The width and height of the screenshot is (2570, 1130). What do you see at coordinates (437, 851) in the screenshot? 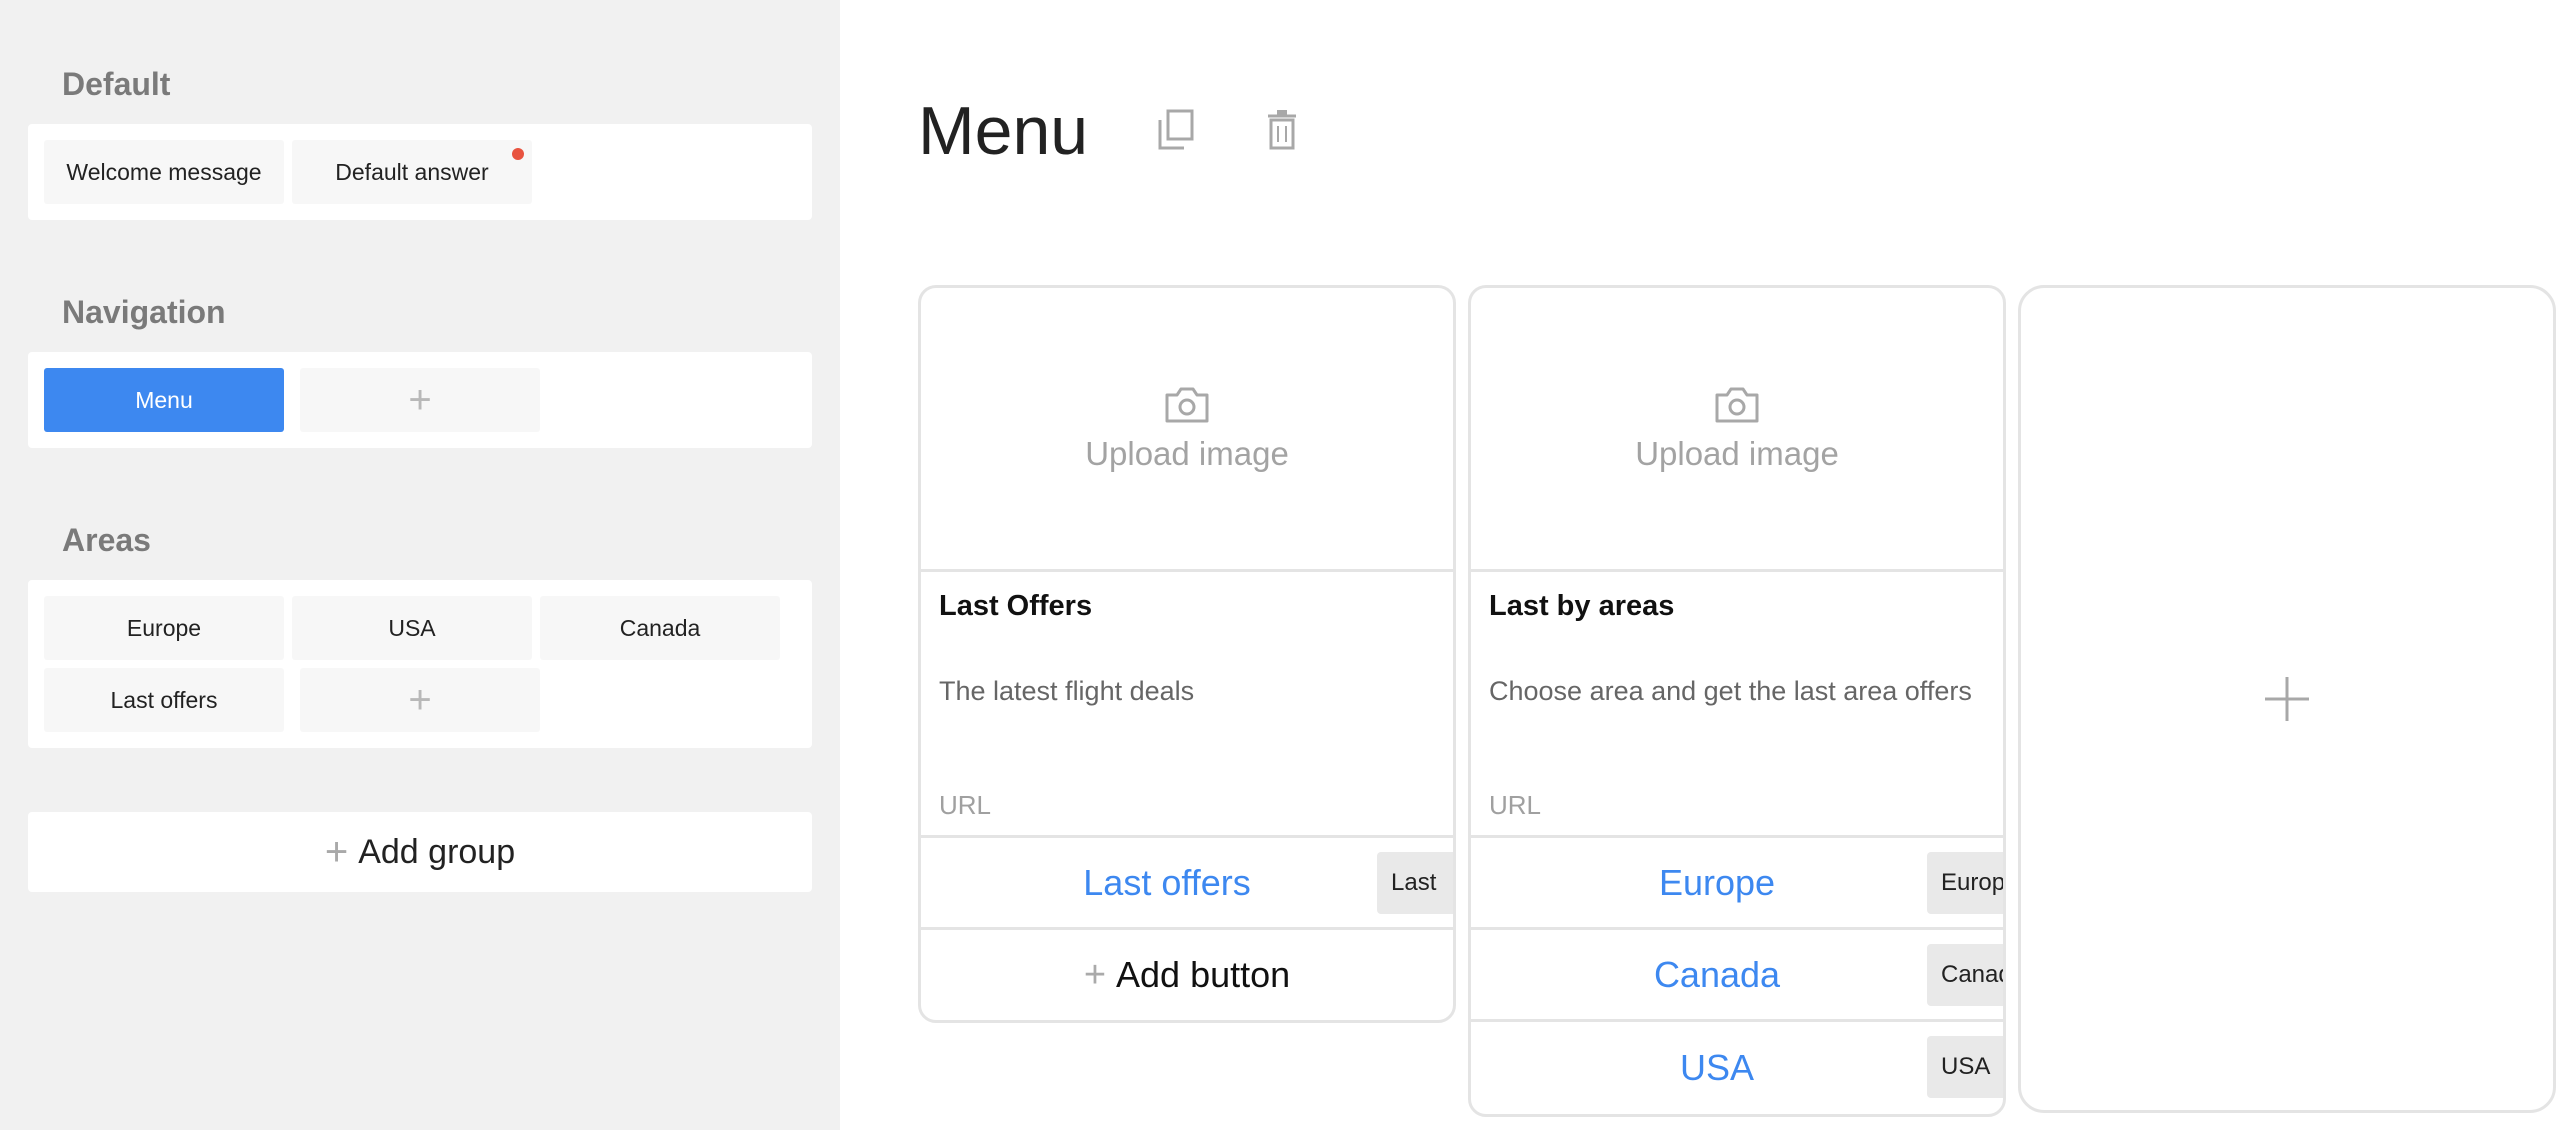
I see `add-group-label: Add group` at bounding box center [437, 851].